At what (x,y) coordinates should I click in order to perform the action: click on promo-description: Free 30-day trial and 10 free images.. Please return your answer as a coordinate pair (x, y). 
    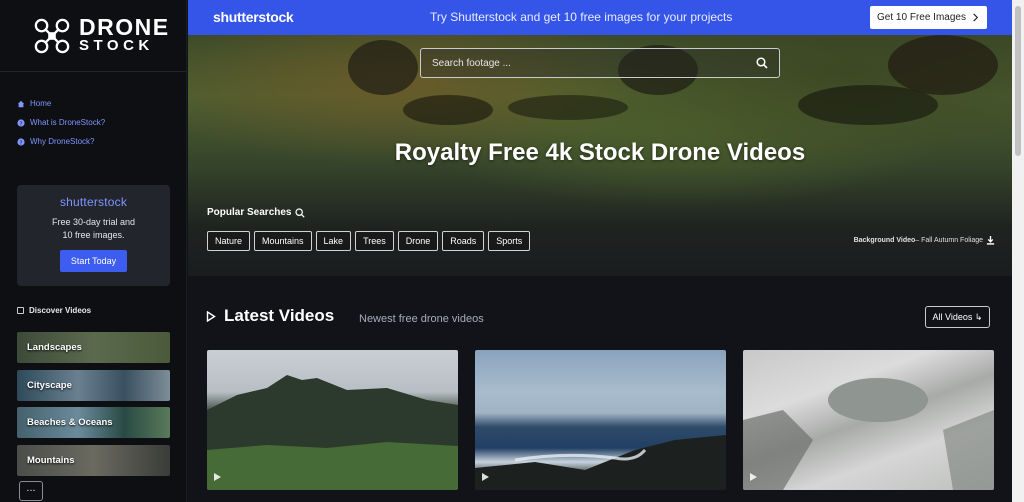
    Looking at the image, I should click on (93, 229).